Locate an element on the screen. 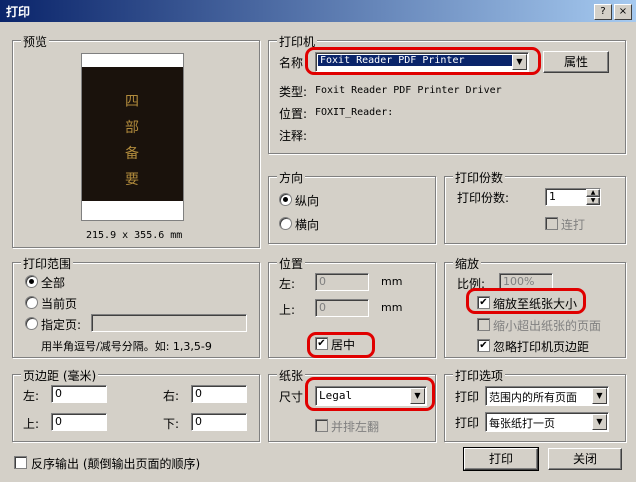  print-button: 打印 is located at coordinates (501, 459).